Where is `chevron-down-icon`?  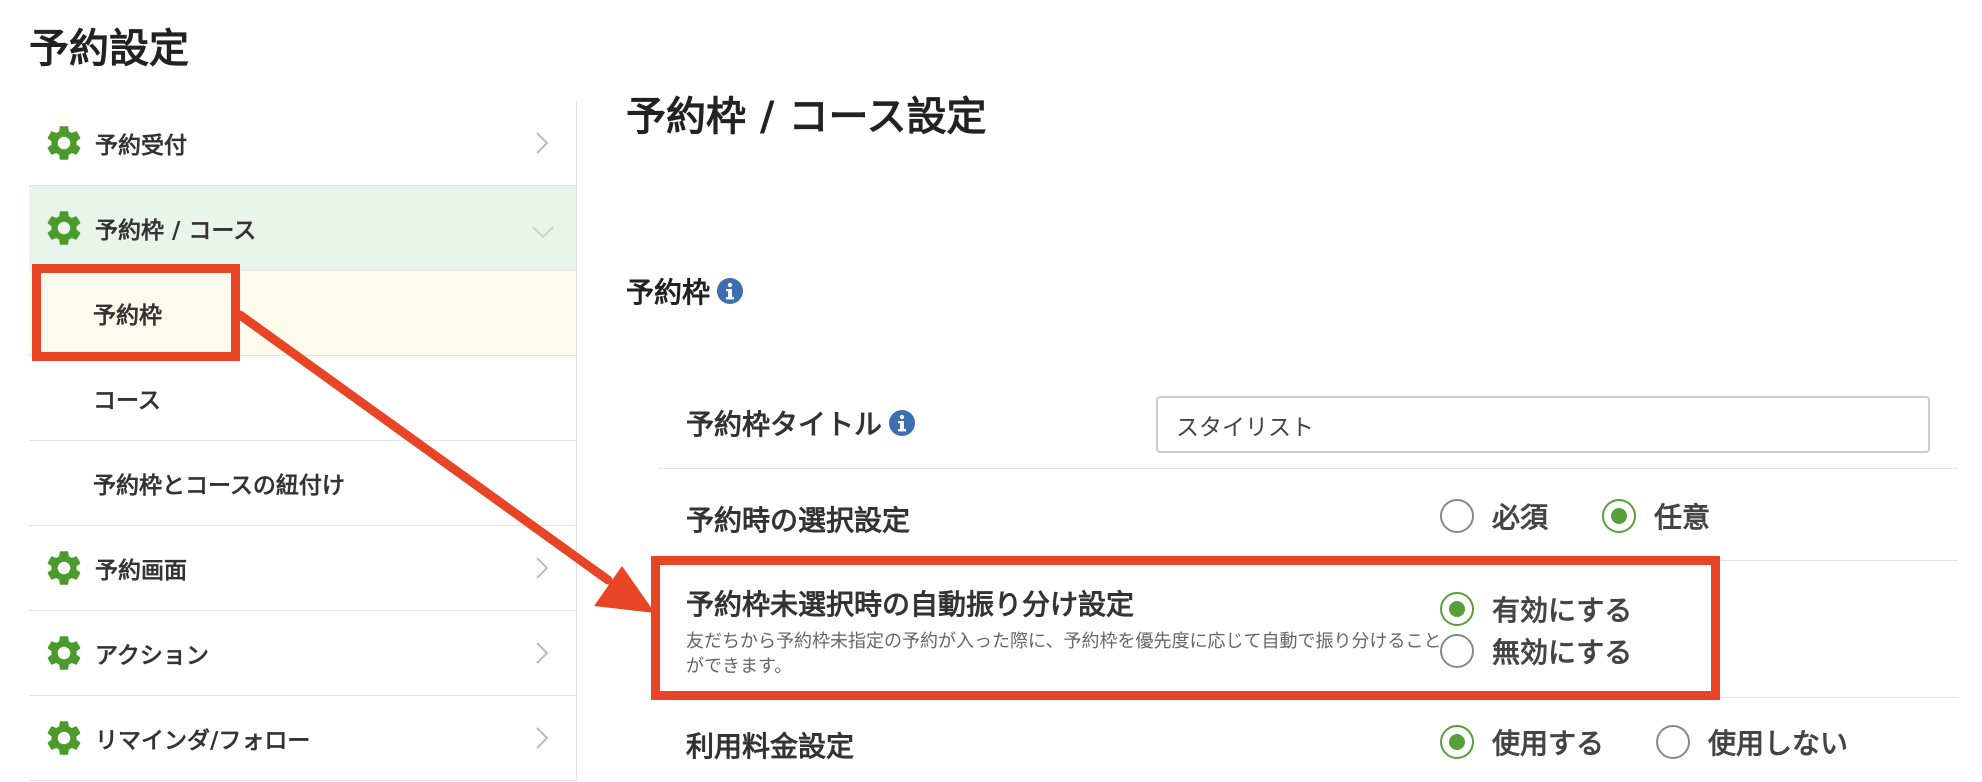 chevron-down-icon is located at coordinates (543, 232).